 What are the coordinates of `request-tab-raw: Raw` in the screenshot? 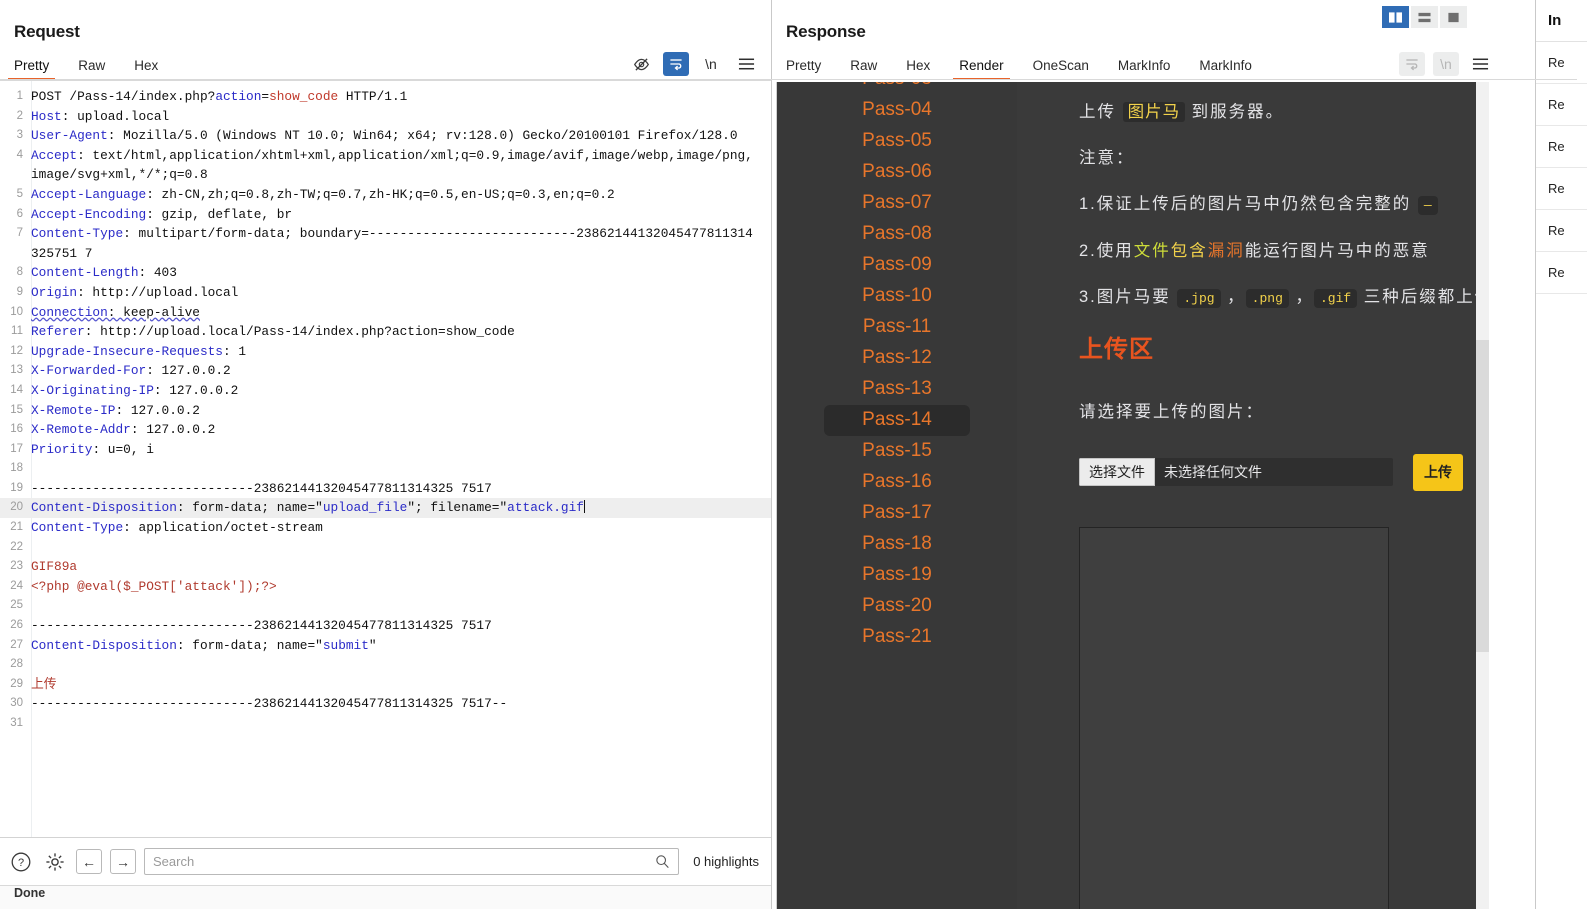 It's located at (91, 67).